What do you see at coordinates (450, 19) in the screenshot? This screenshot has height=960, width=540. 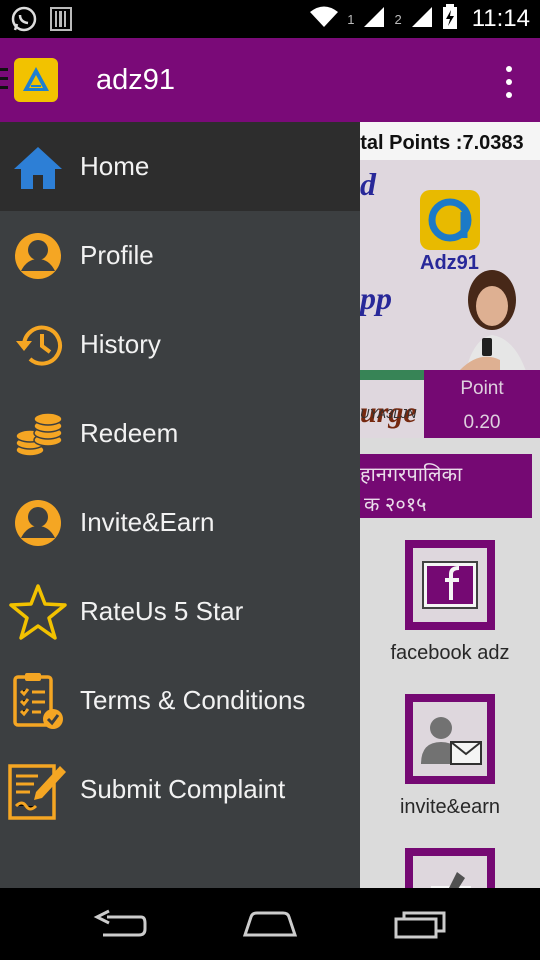 I see `battery-charging-icon` at bounding box center [450, 19].